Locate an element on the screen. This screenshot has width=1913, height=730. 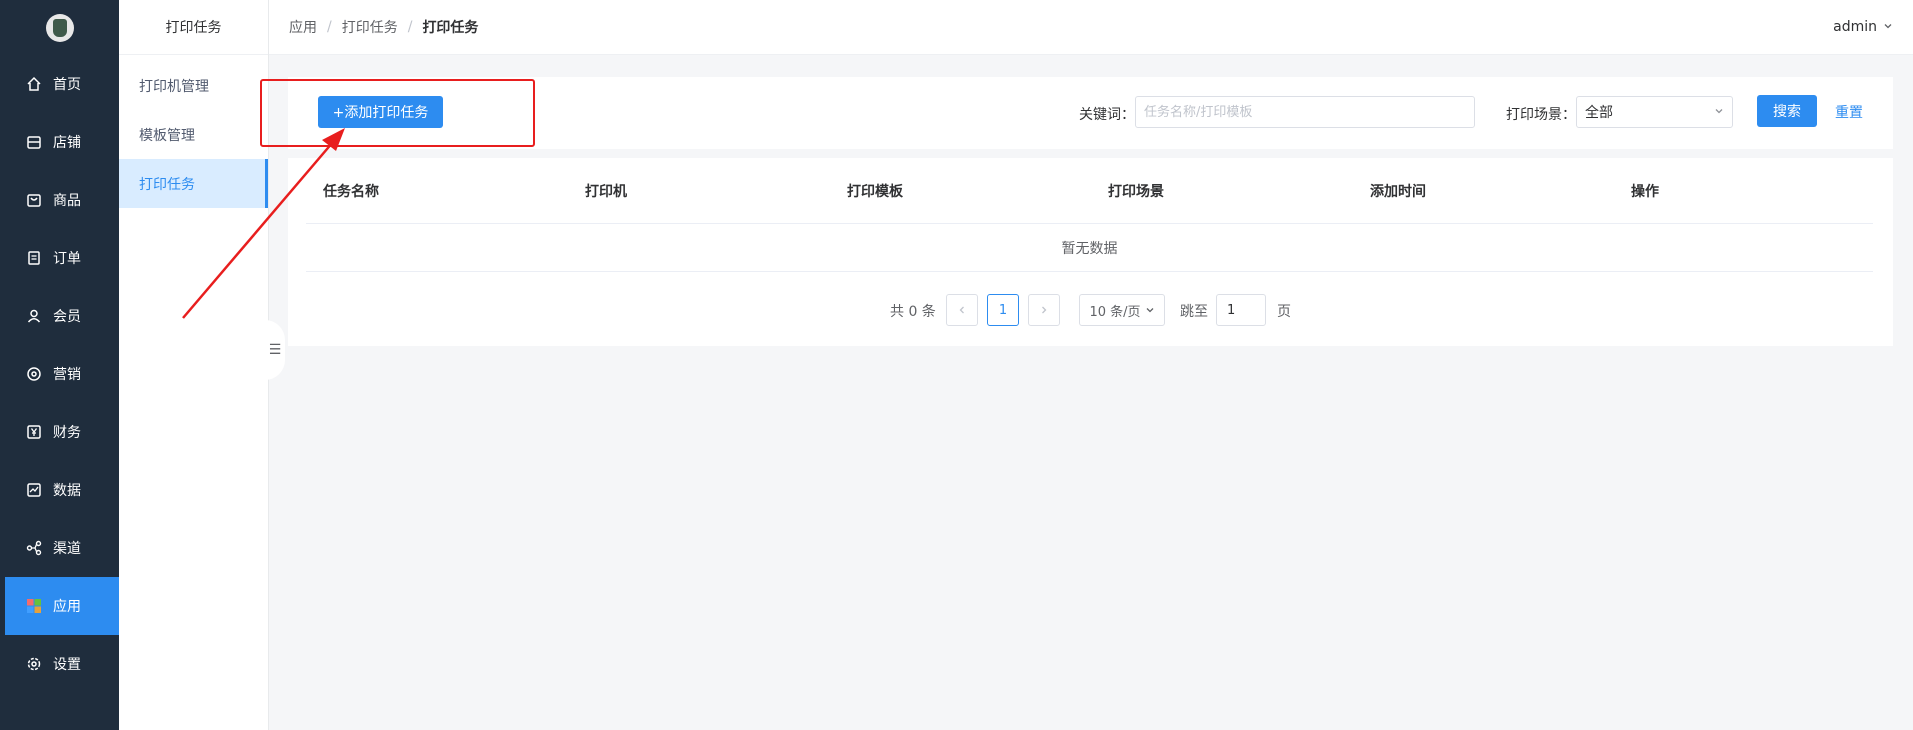
store-icon is located at coordinates (34, 142).